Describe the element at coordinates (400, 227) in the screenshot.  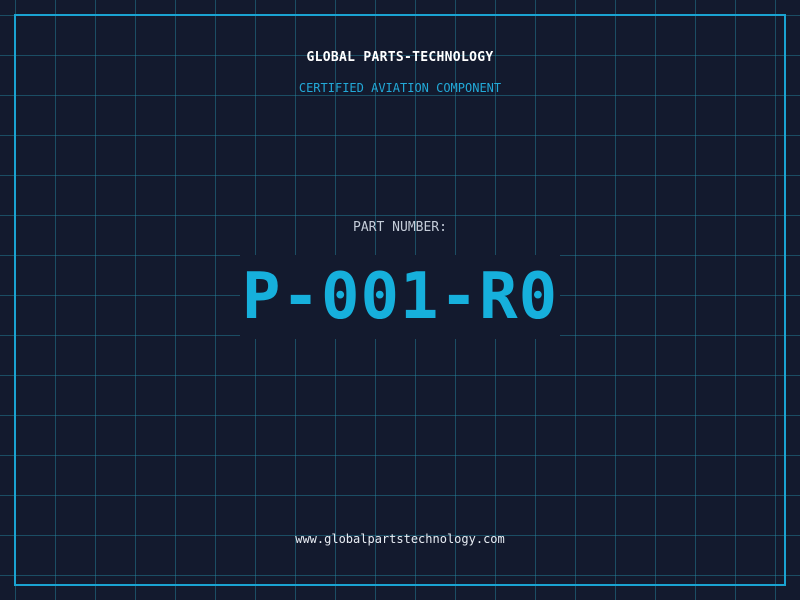
I see `part-number-label: PART NUMBER:` at that location.